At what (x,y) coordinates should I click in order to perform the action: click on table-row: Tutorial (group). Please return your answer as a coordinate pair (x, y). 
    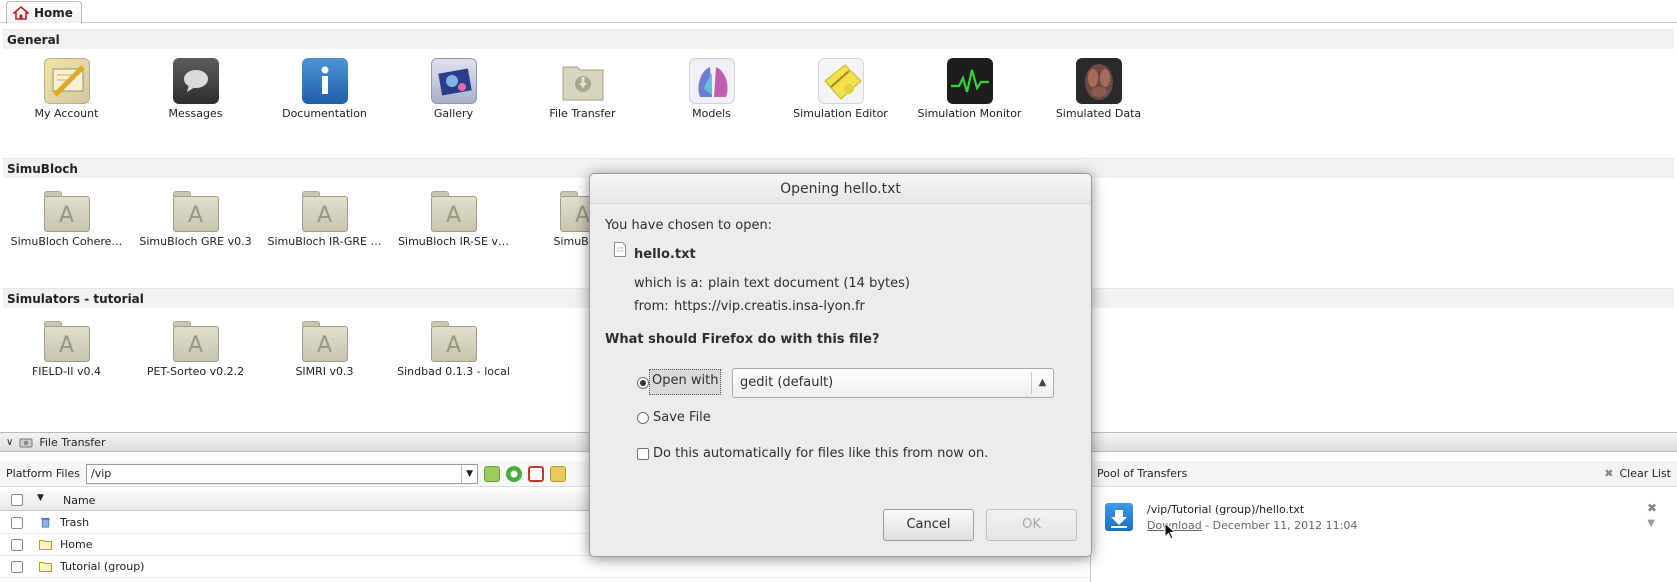
    Looking at the image, I should click on (545, 567).